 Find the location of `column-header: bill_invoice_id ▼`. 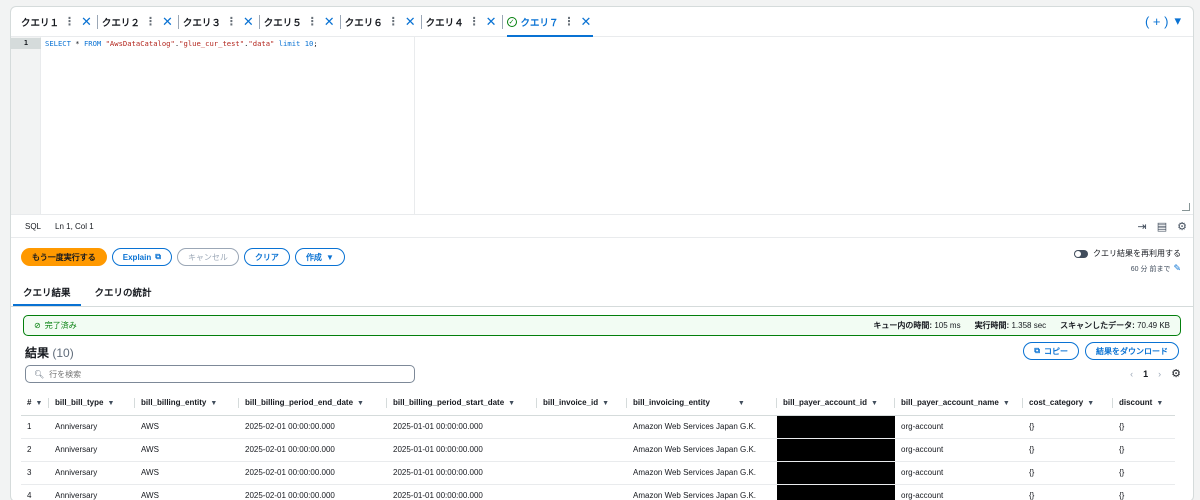

column-header: bill_invoice_id ▼ is located at coordinates (582, 403).